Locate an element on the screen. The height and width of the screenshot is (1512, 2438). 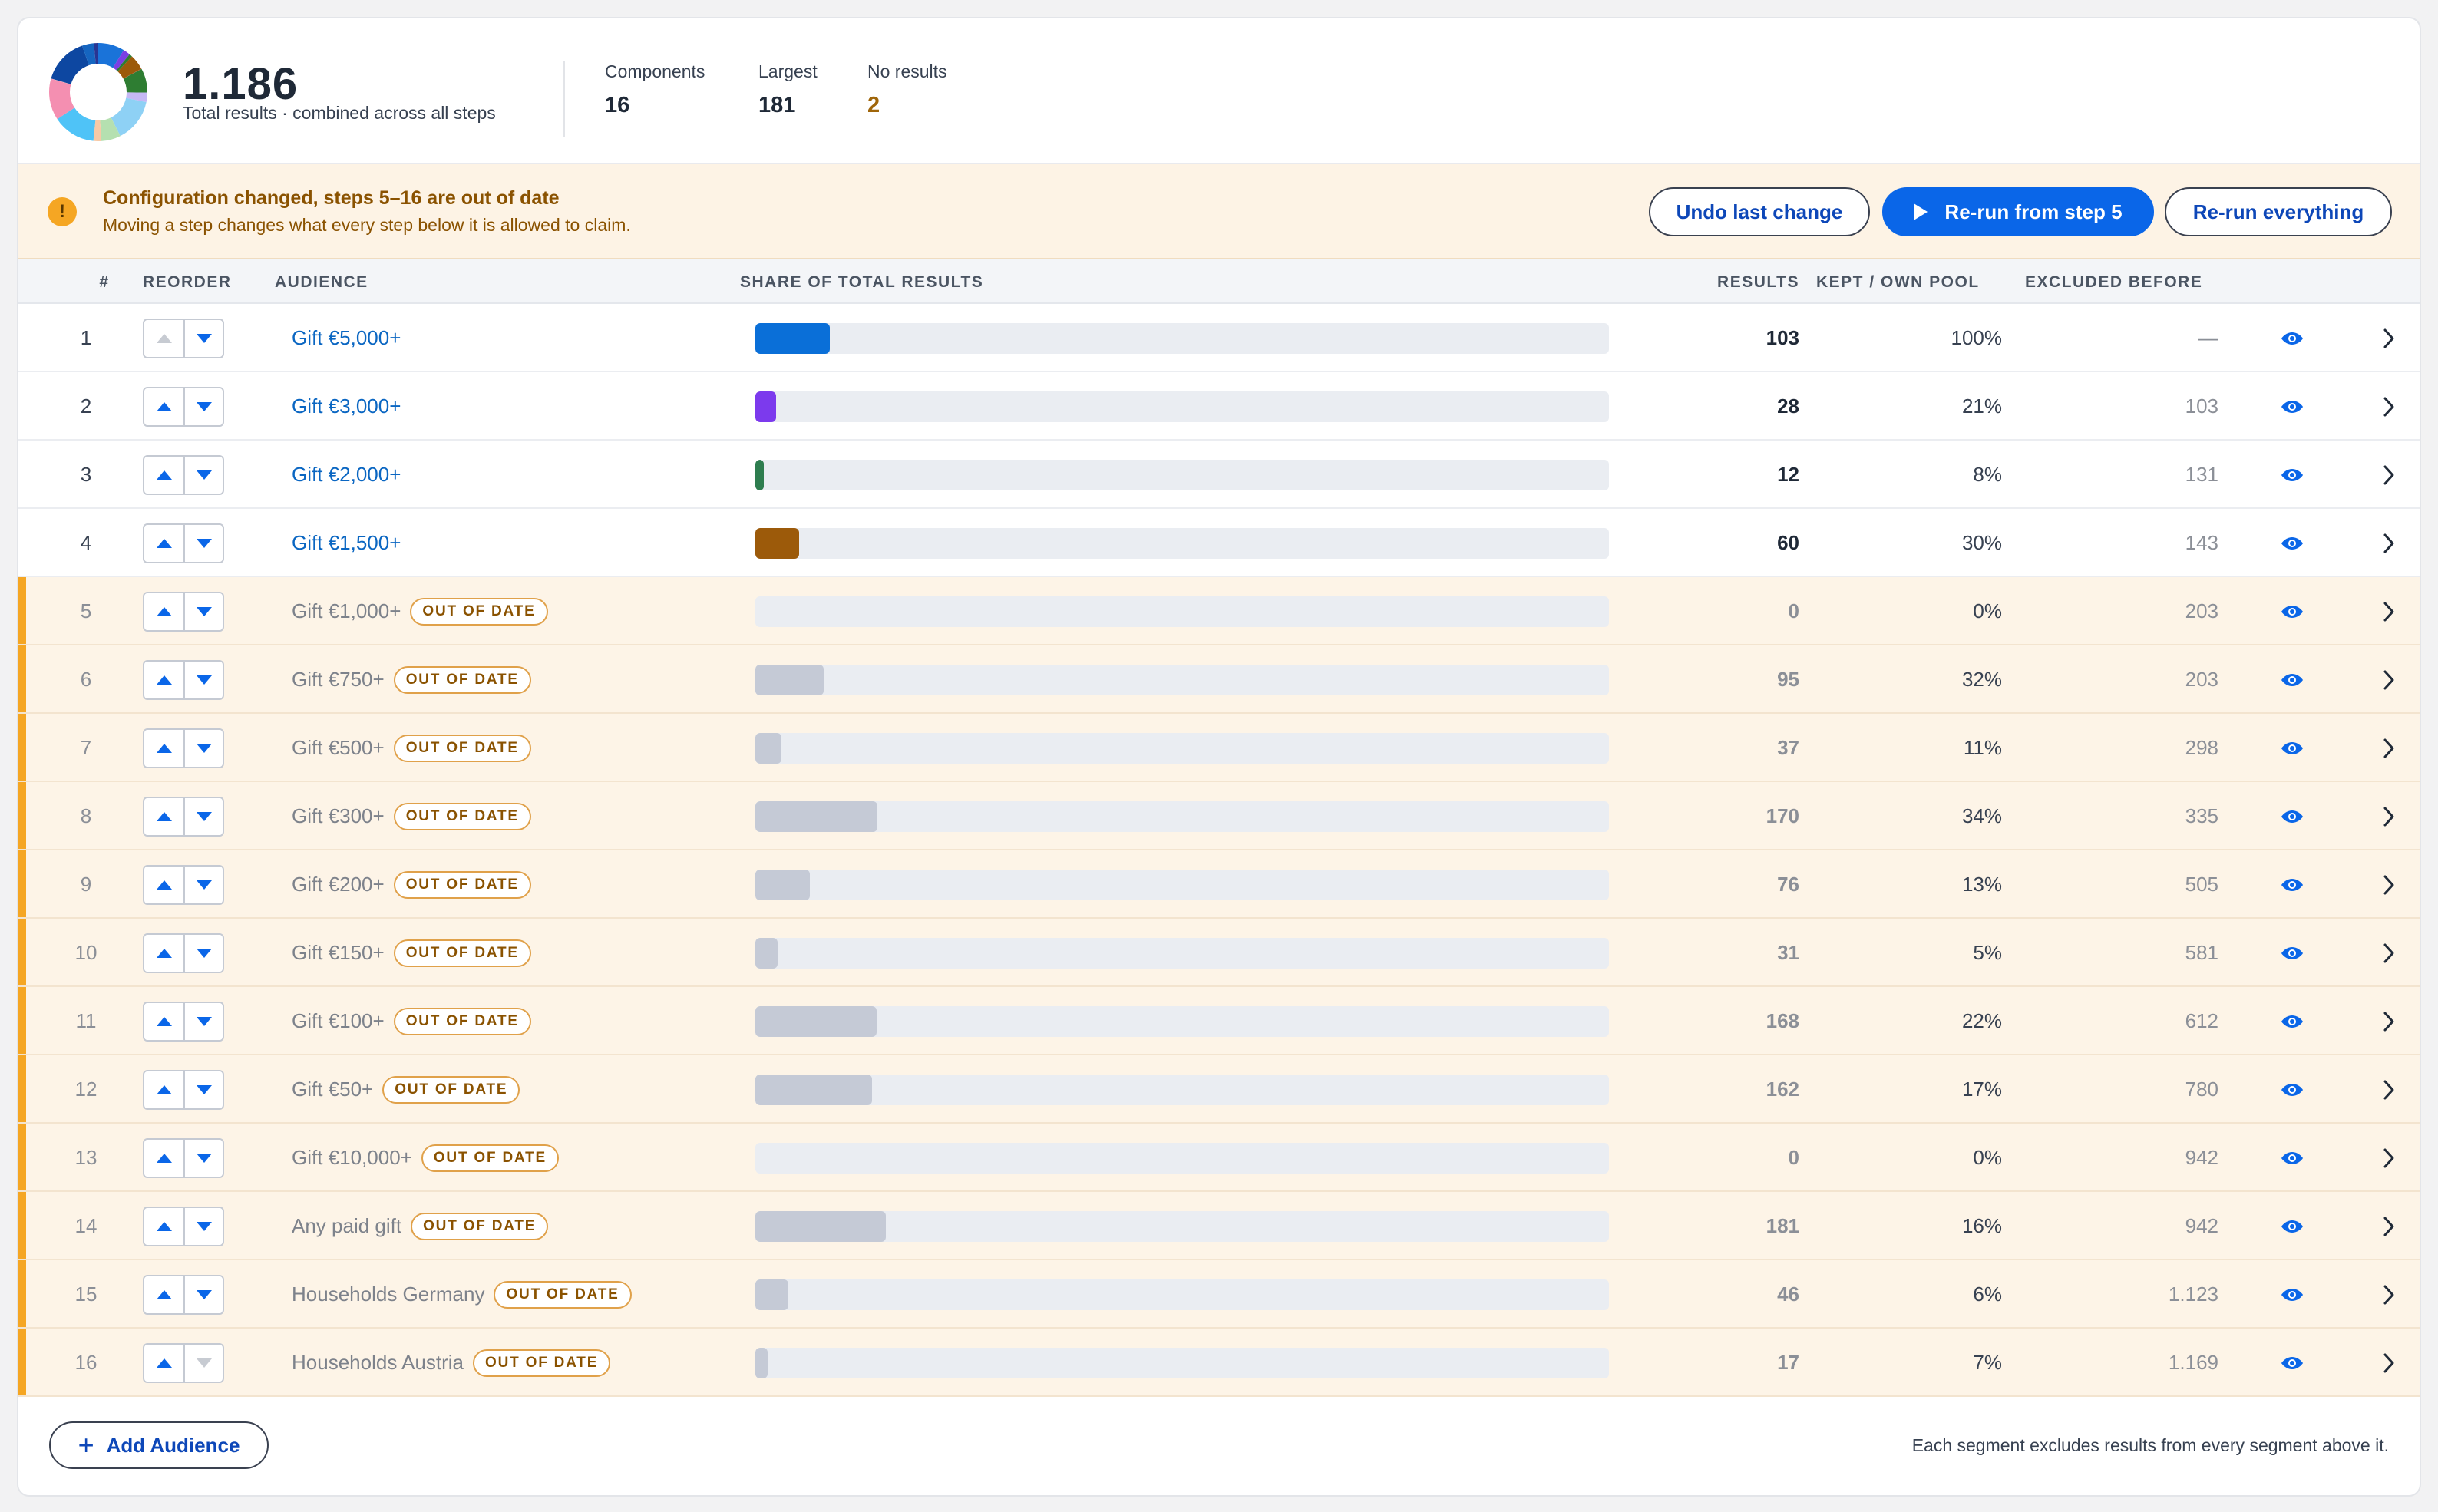
audience-link: Gift €50+ is located at coordinates (332, 1090).